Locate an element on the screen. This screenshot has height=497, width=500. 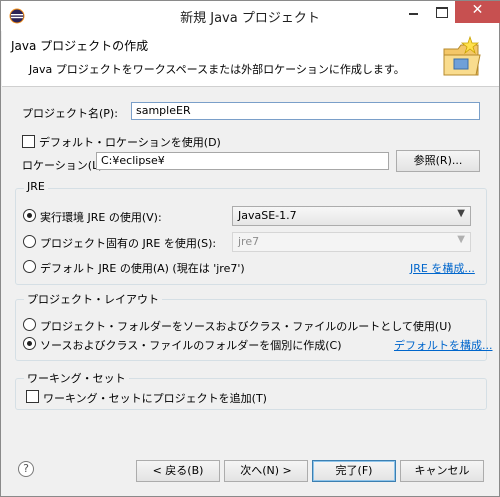
project-name-label: プロジェクト名(P): is located at coordinates (70, 113).